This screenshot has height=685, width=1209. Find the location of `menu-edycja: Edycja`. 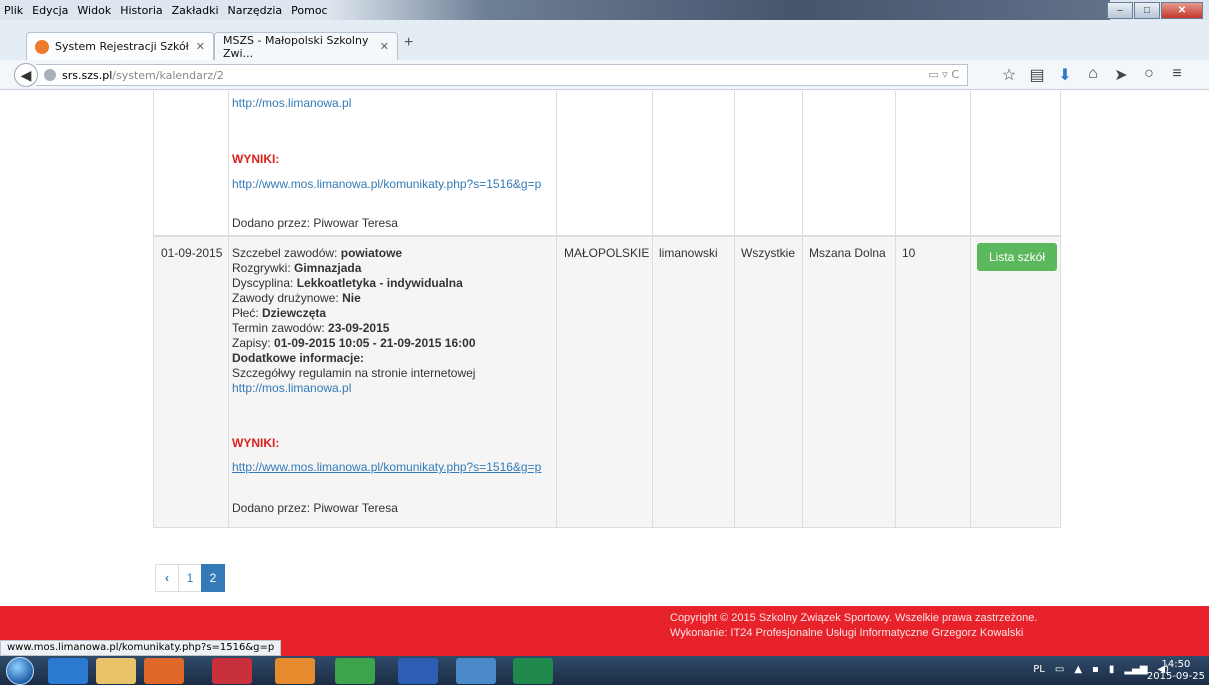

menu-edycja: Edycja is located at coordinates (50, 10).